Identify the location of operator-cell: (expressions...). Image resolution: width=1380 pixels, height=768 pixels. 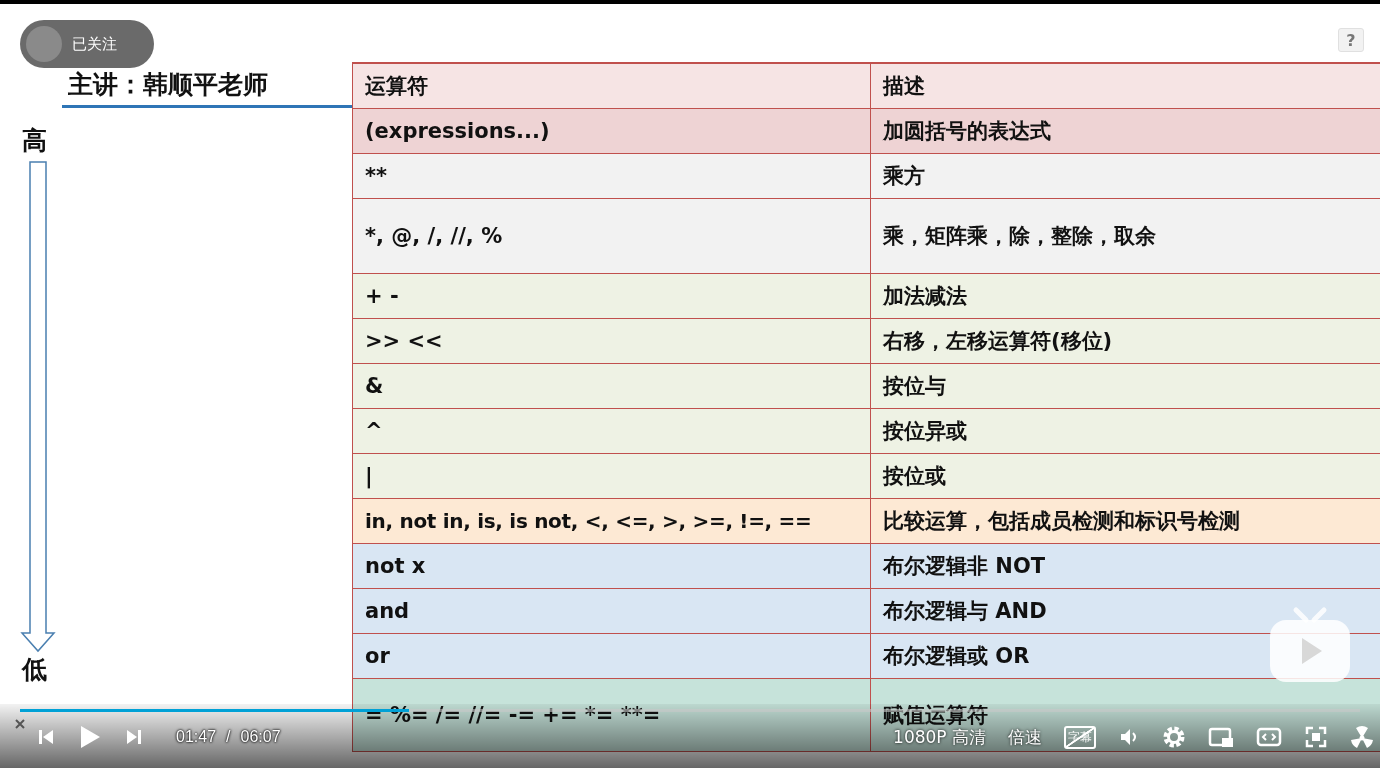
(611, 131).